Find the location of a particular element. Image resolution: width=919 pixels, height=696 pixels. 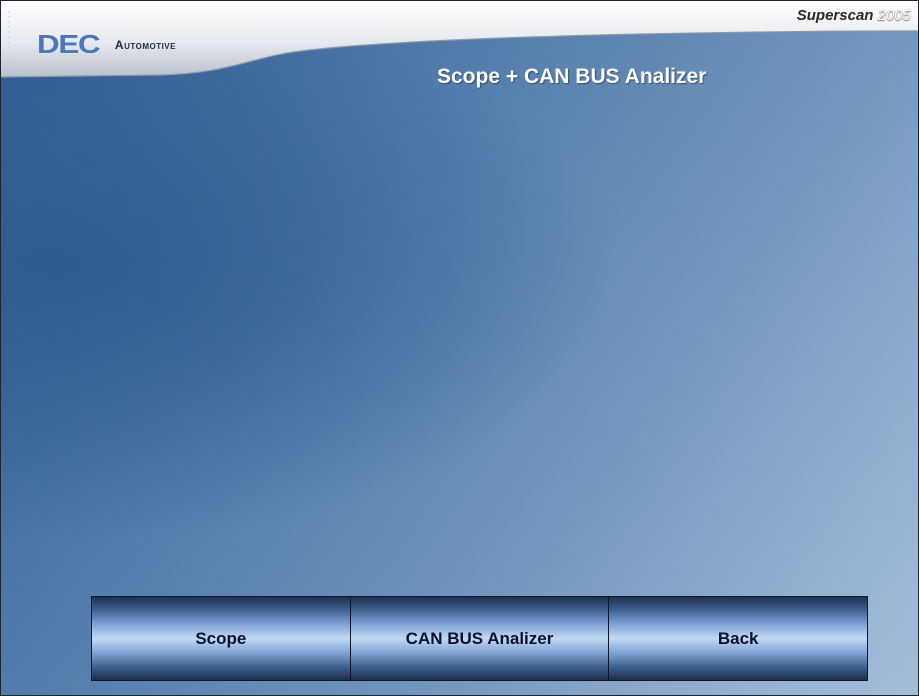

can-bus-analizer-button: CAN BUS Analizer is located at coordinates (480, 638).